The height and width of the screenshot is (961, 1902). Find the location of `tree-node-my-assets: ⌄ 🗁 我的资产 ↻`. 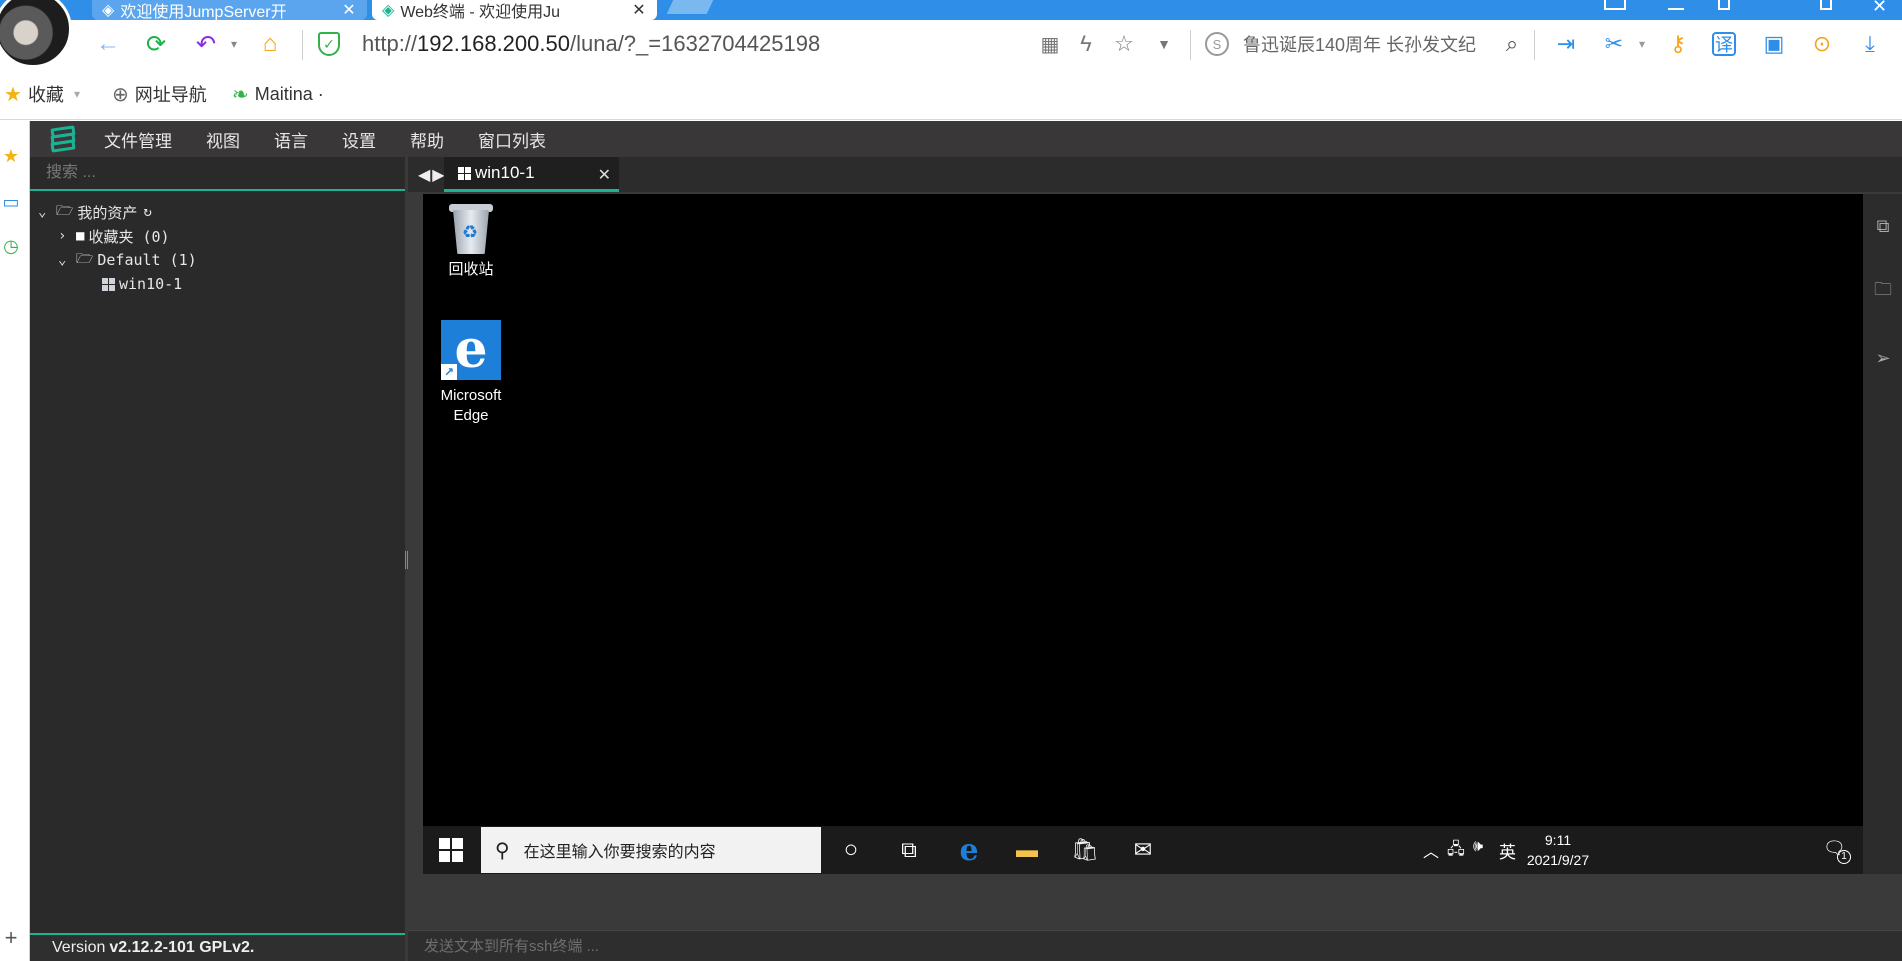

tree-node-my-assets: ⌄ 🗁 我的资产 ↻ is located at coordinates (95, 212).